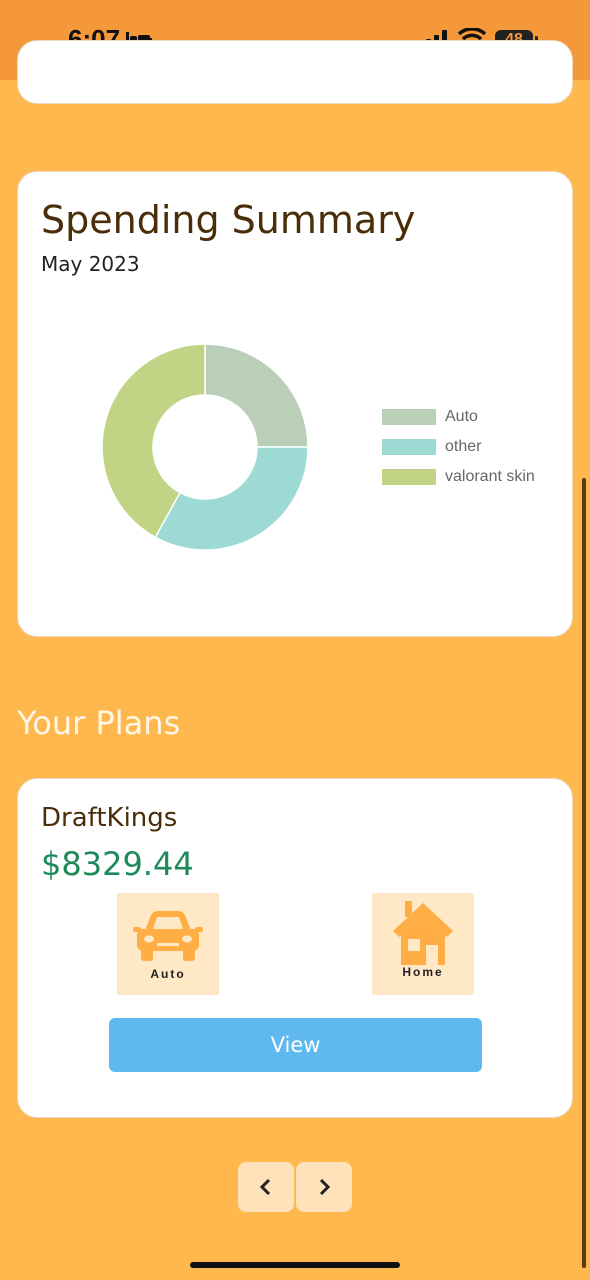 This screenshot has width=590, height=1280. I want to click on legend-label: Auto, so click(461, 416).